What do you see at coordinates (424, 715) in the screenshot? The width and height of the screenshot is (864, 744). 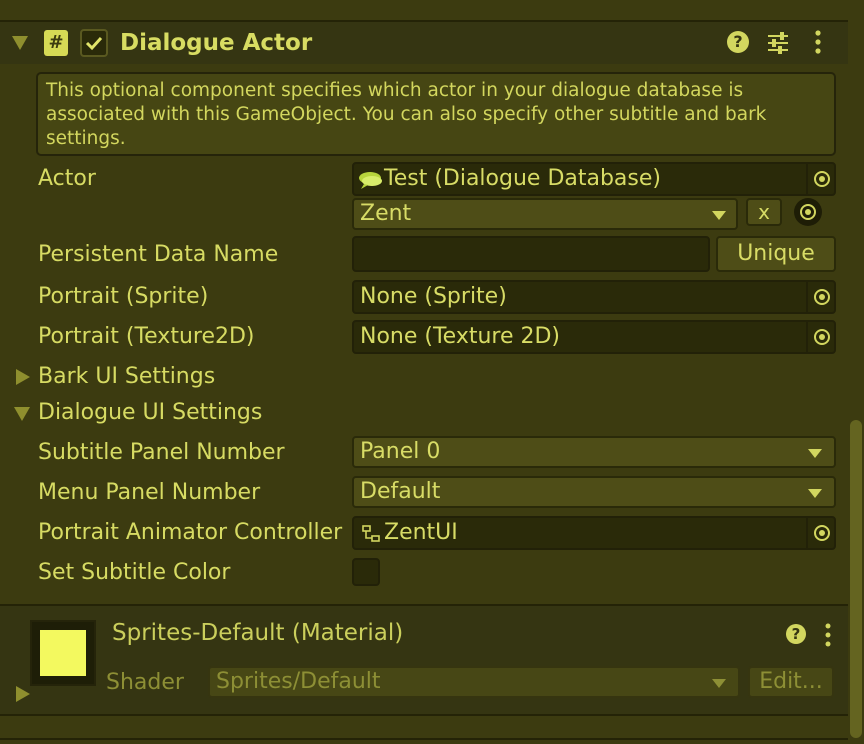 I see `bottom-divider` at bounding box center [424, 715].